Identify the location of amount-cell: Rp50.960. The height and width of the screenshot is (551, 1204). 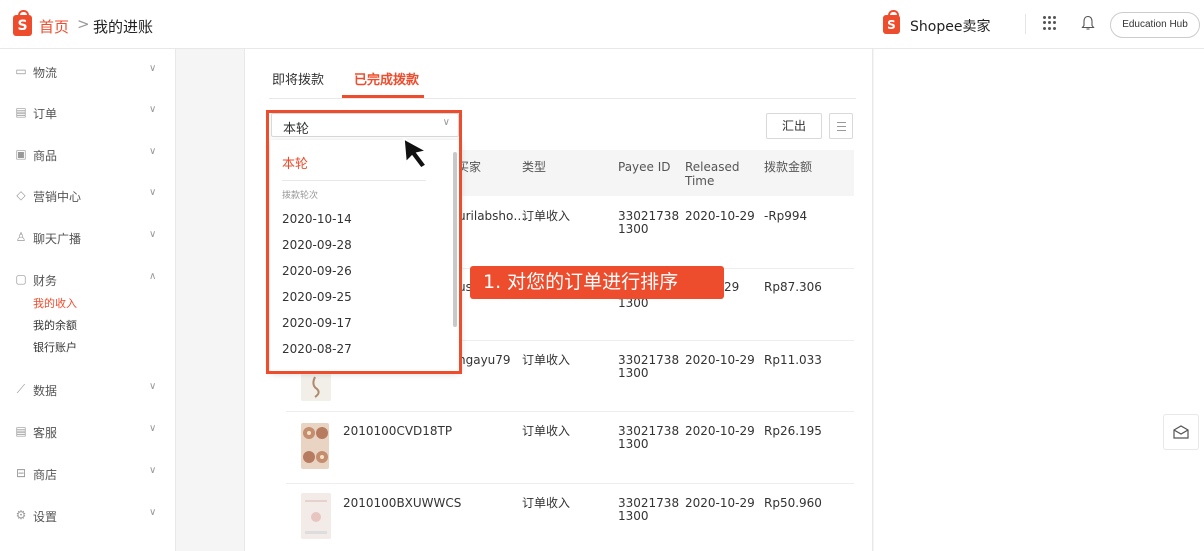
(793, 503).